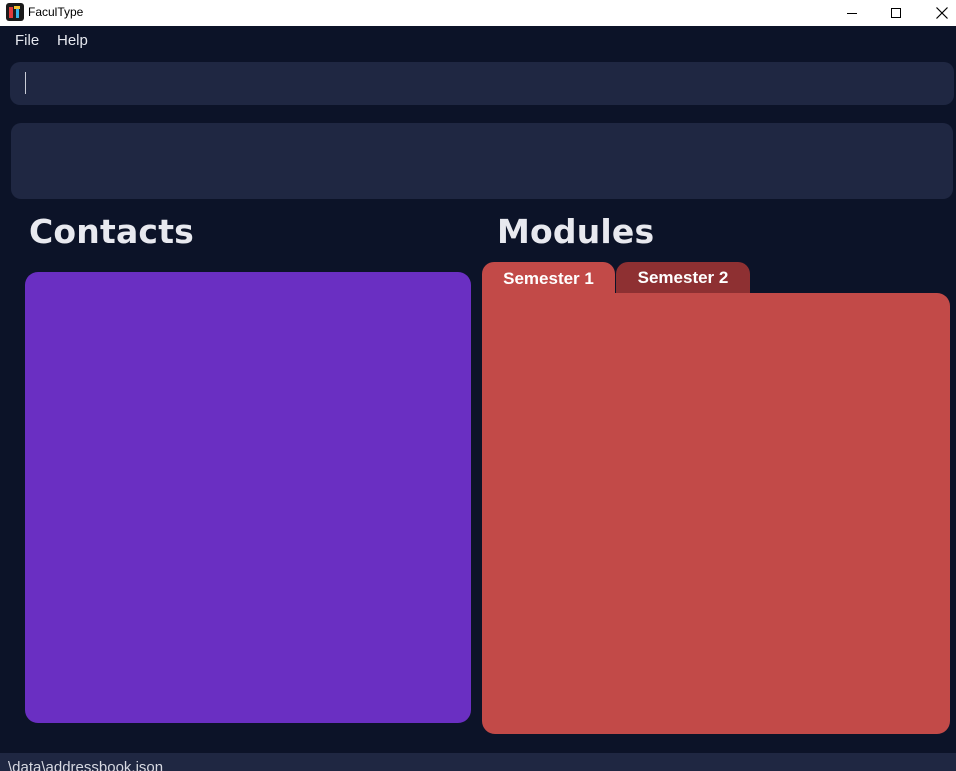 The width and height of the screenshot is (956, 771). Describe the element at coordinates (86, 765) in the screenshot. I see `status-file-path: \data\addressbook.json` at that location.